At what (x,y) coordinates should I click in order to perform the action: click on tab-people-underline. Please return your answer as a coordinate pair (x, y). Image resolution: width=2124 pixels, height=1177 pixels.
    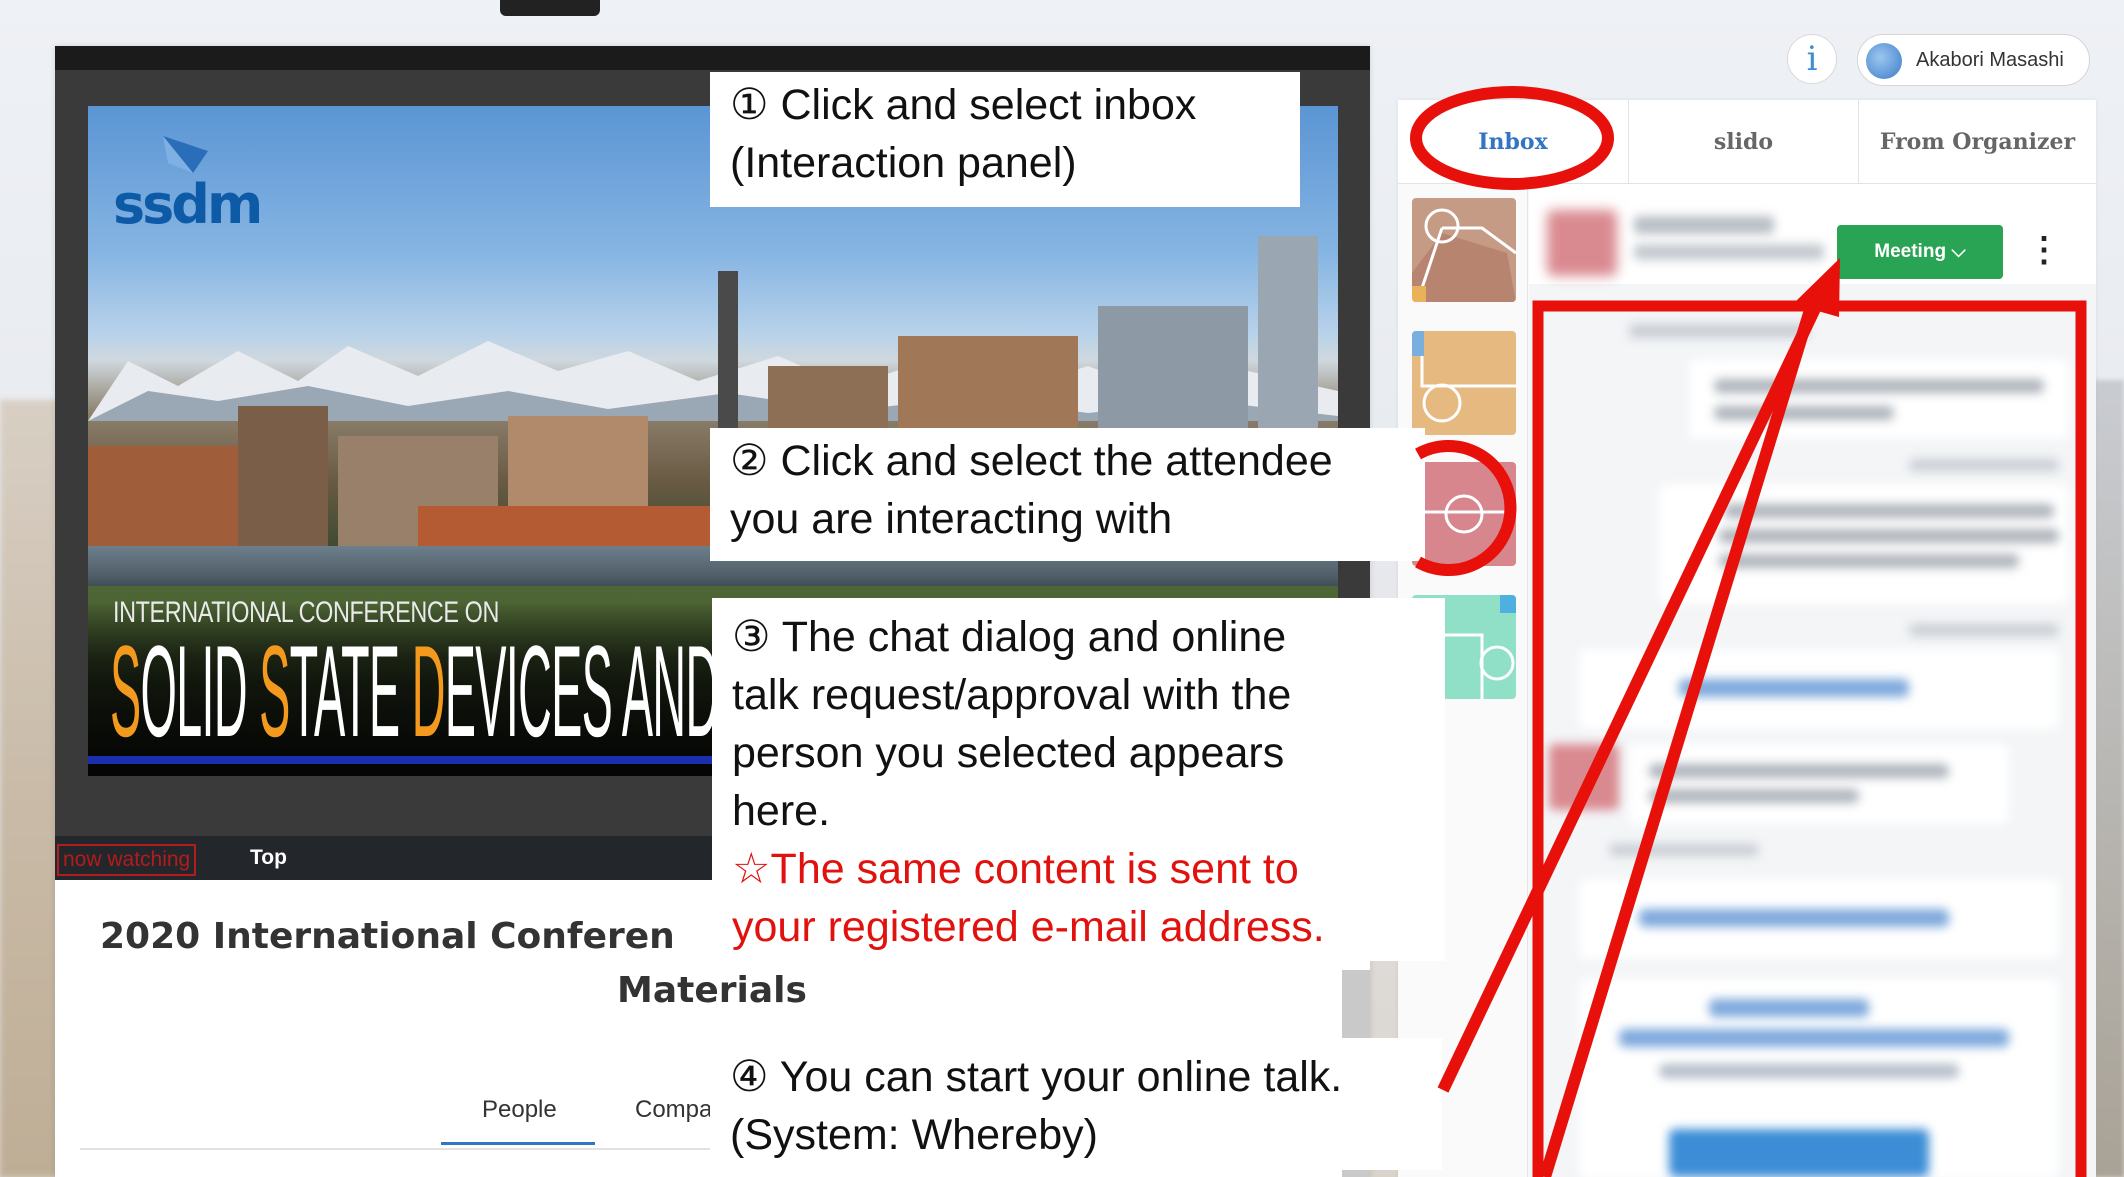
    Looking at the image, I should click on (518, 1143).